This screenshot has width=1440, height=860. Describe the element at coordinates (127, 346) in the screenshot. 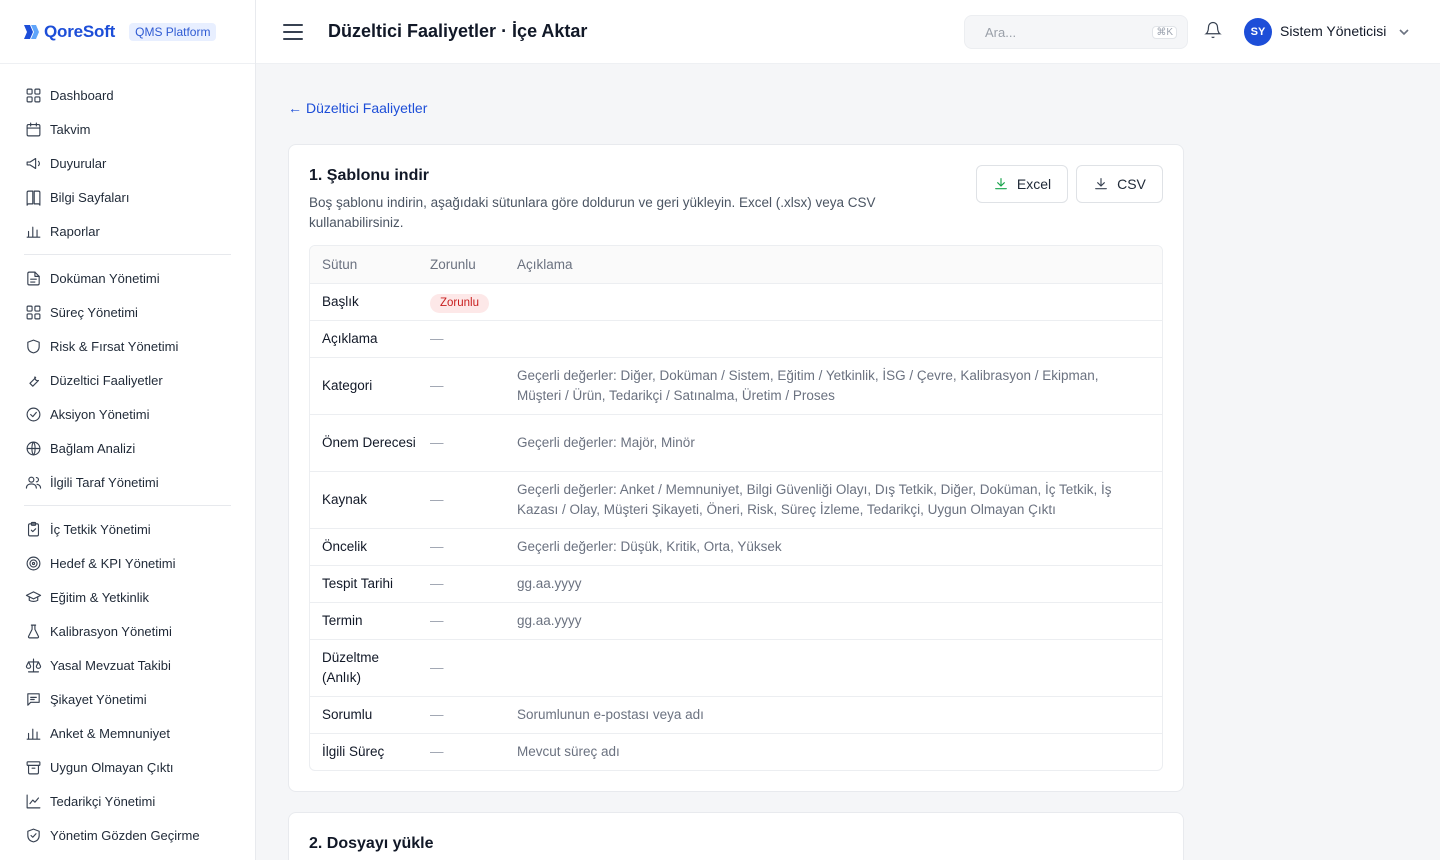

I see `sidebar-item-risk-f-rsat-y-netimi: Risk & Fırsat Yönetimi` at that location.